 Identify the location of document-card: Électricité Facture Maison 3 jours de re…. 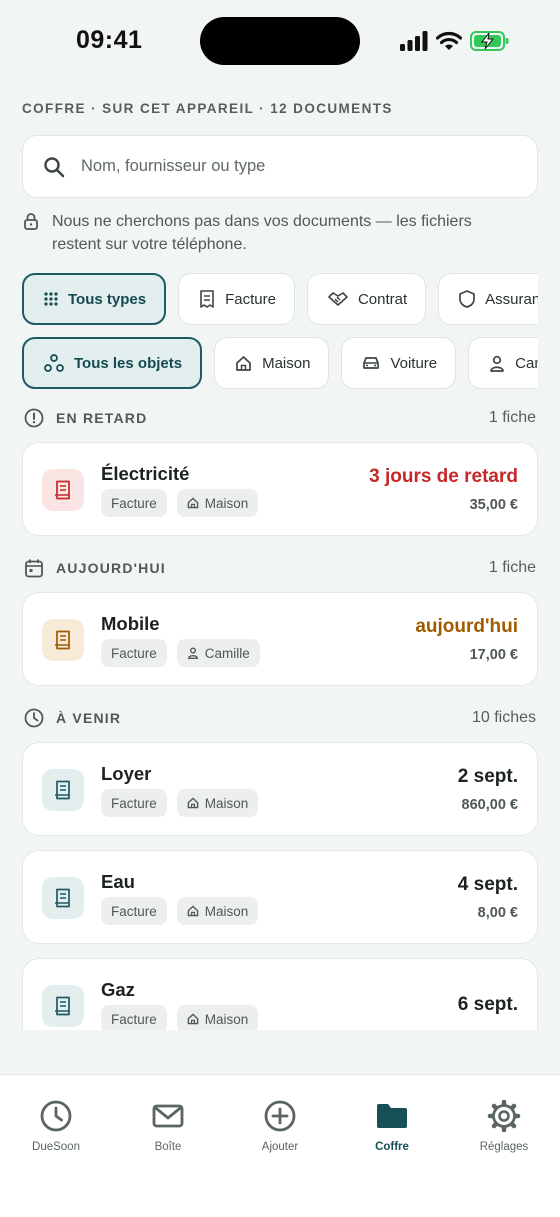
(280, 489).